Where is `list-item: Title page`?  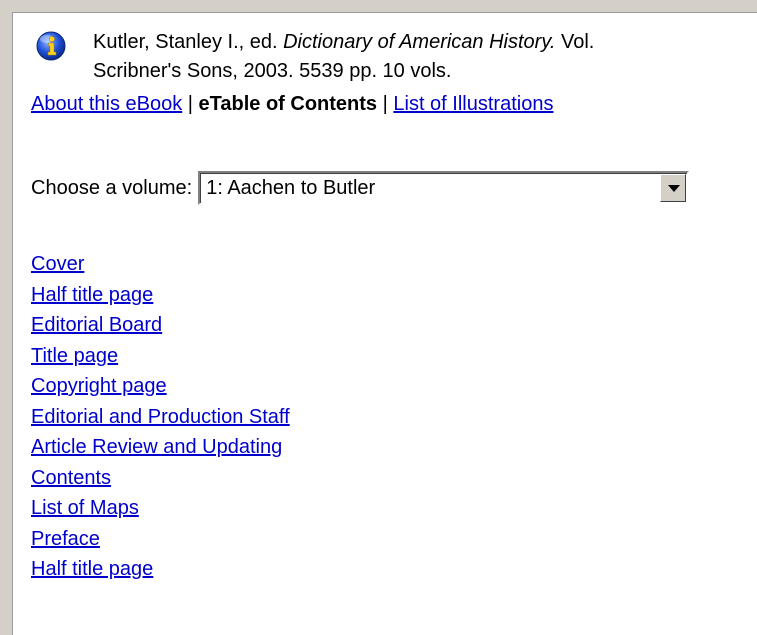 list-item: Title page is located at coordinates (160, 356).